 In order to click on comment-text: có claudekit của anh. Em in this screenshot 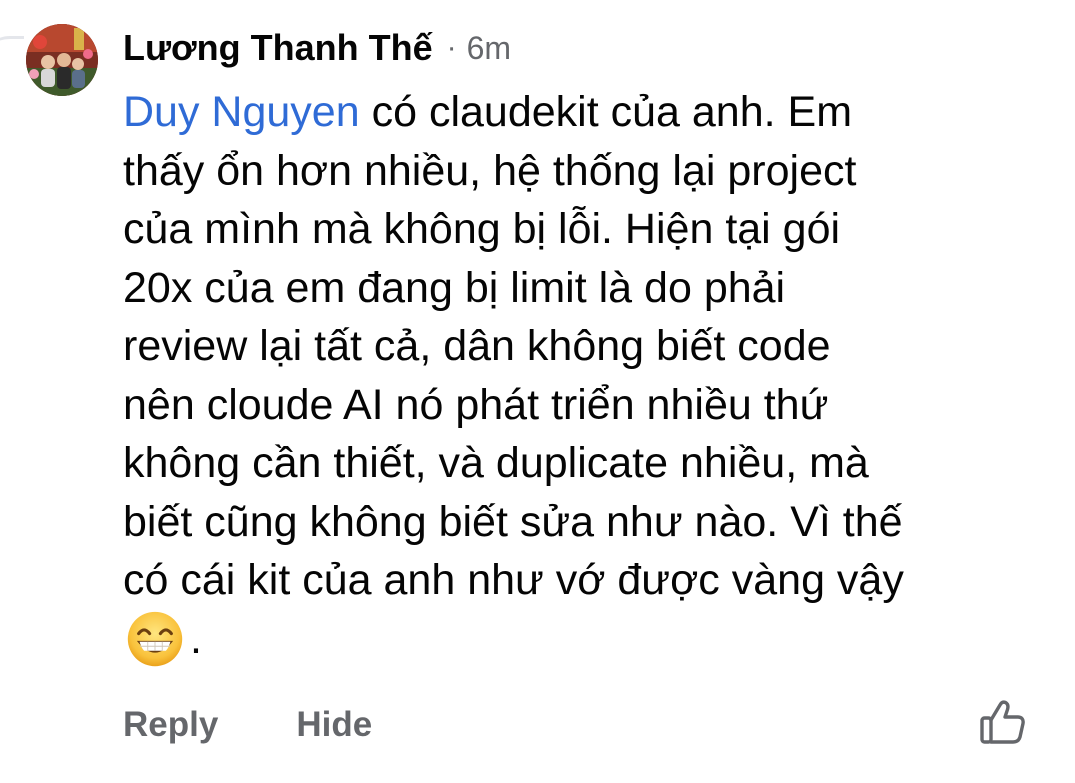, I will do `click(606, 112)`.